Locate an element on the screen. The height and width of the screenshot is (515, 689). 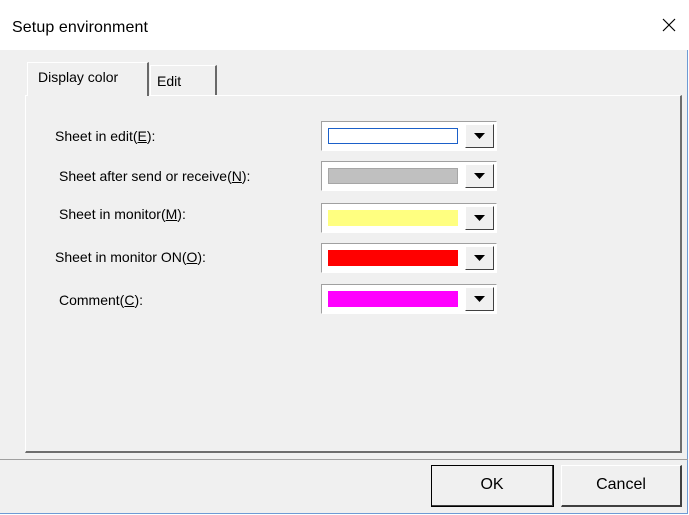
footer-divider is located at coordinates (344, 459).